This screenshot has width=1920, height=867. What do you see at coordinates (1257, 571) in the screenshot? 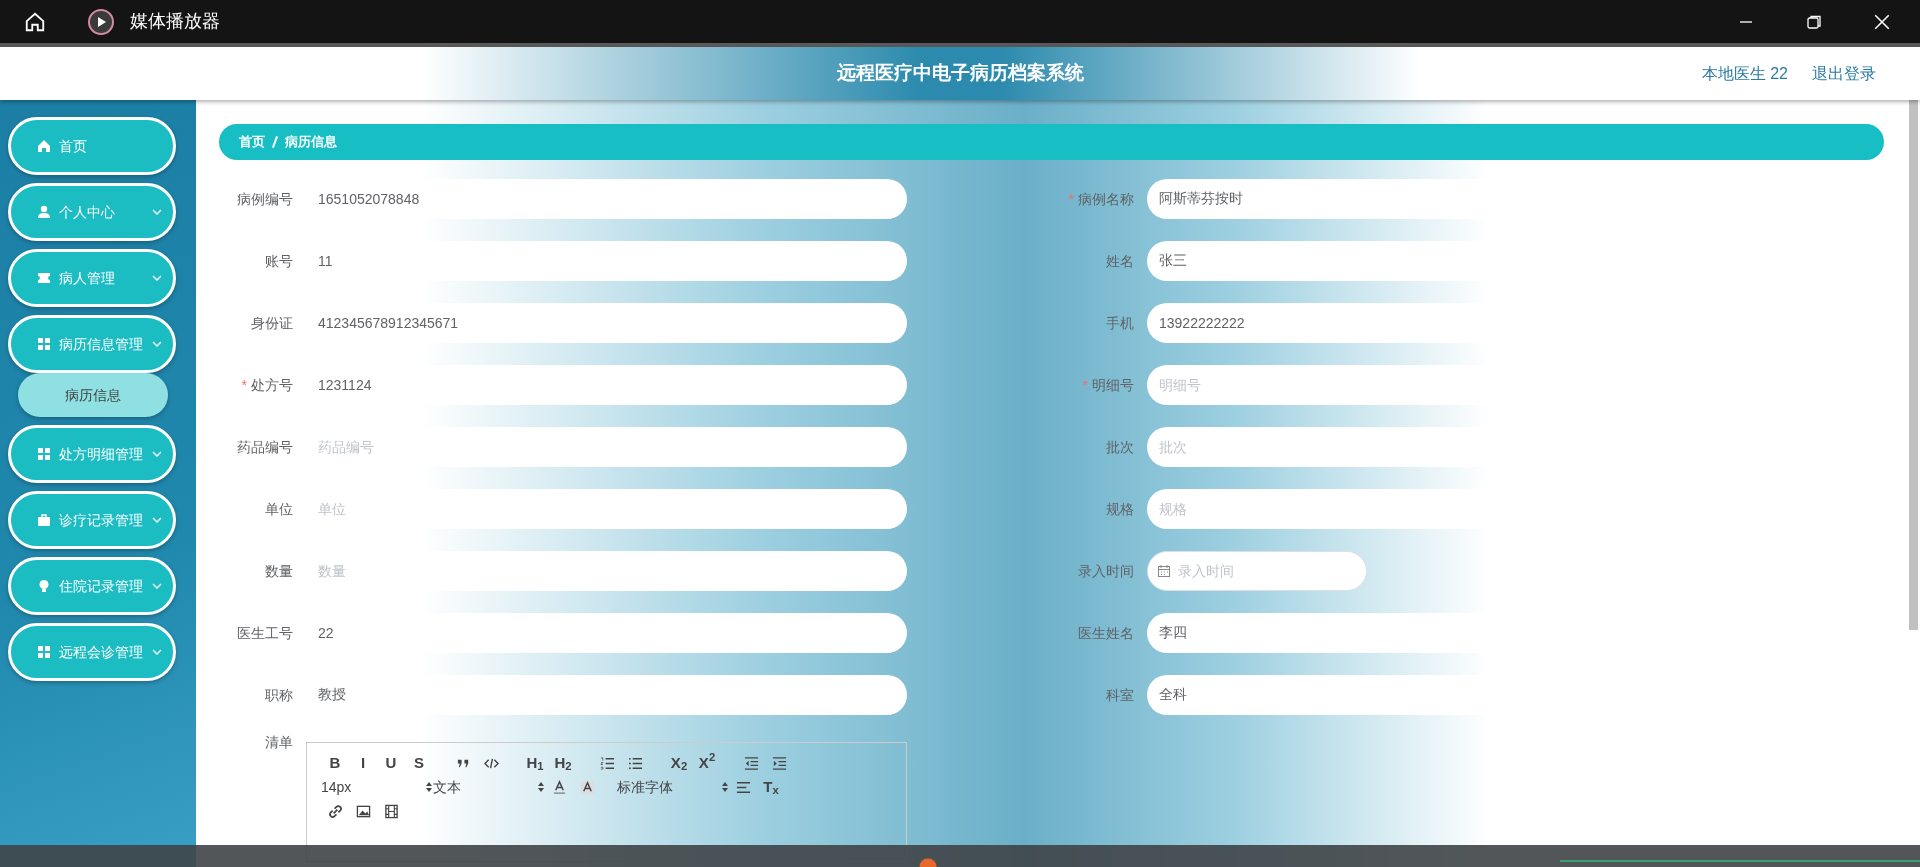
I see `date-field: 录入时间` at bounding box center [1257, 571].